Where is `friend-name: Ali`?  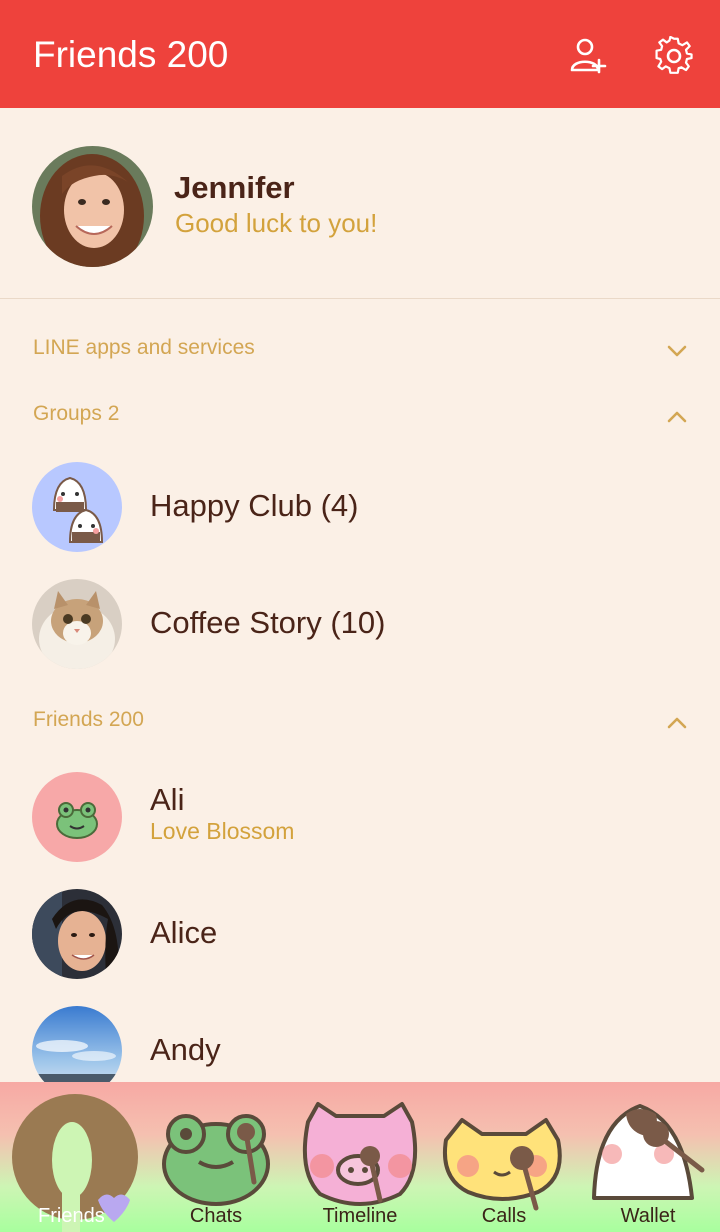 friend-name: Ali is located at coordinates (167, 799).